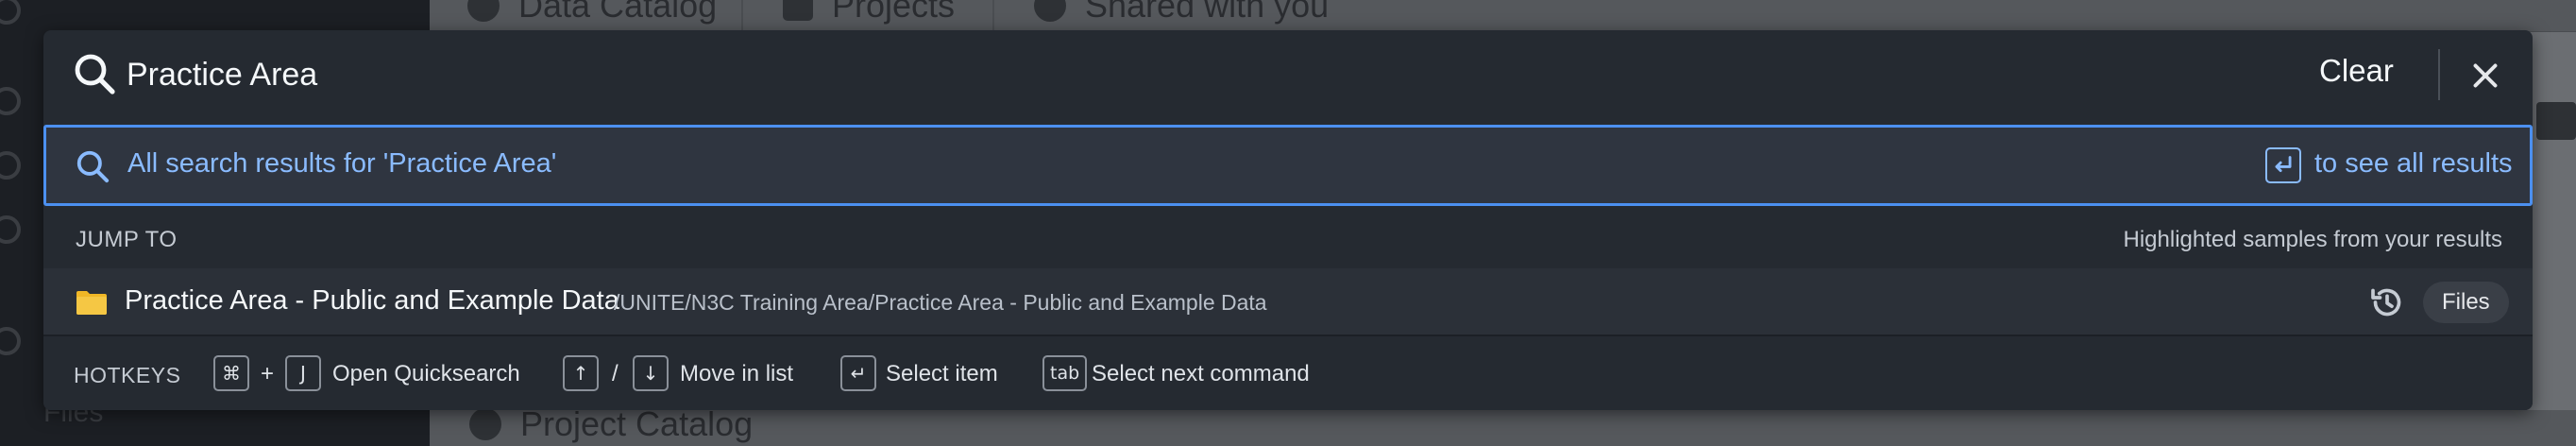 The image size is (2576, 446). I want to click on notifications-icon, so click(10, 229).